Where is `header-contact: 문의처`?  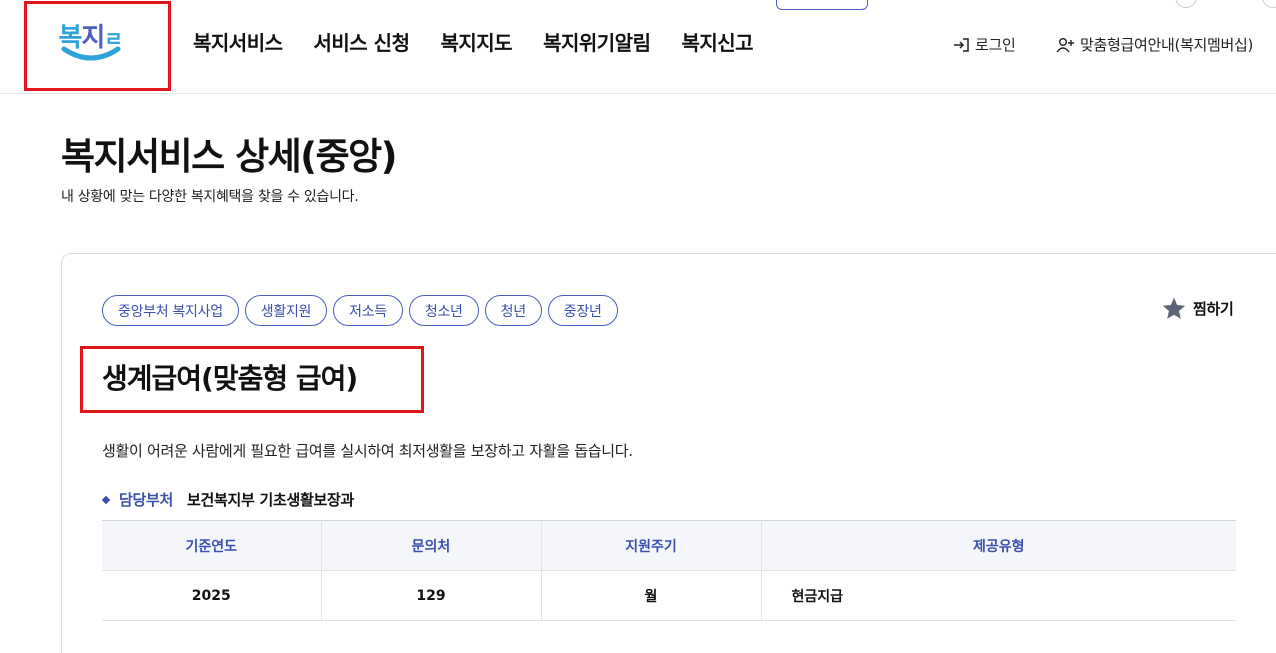
header-contact: 문의처 is located at coordinates (431, 545).